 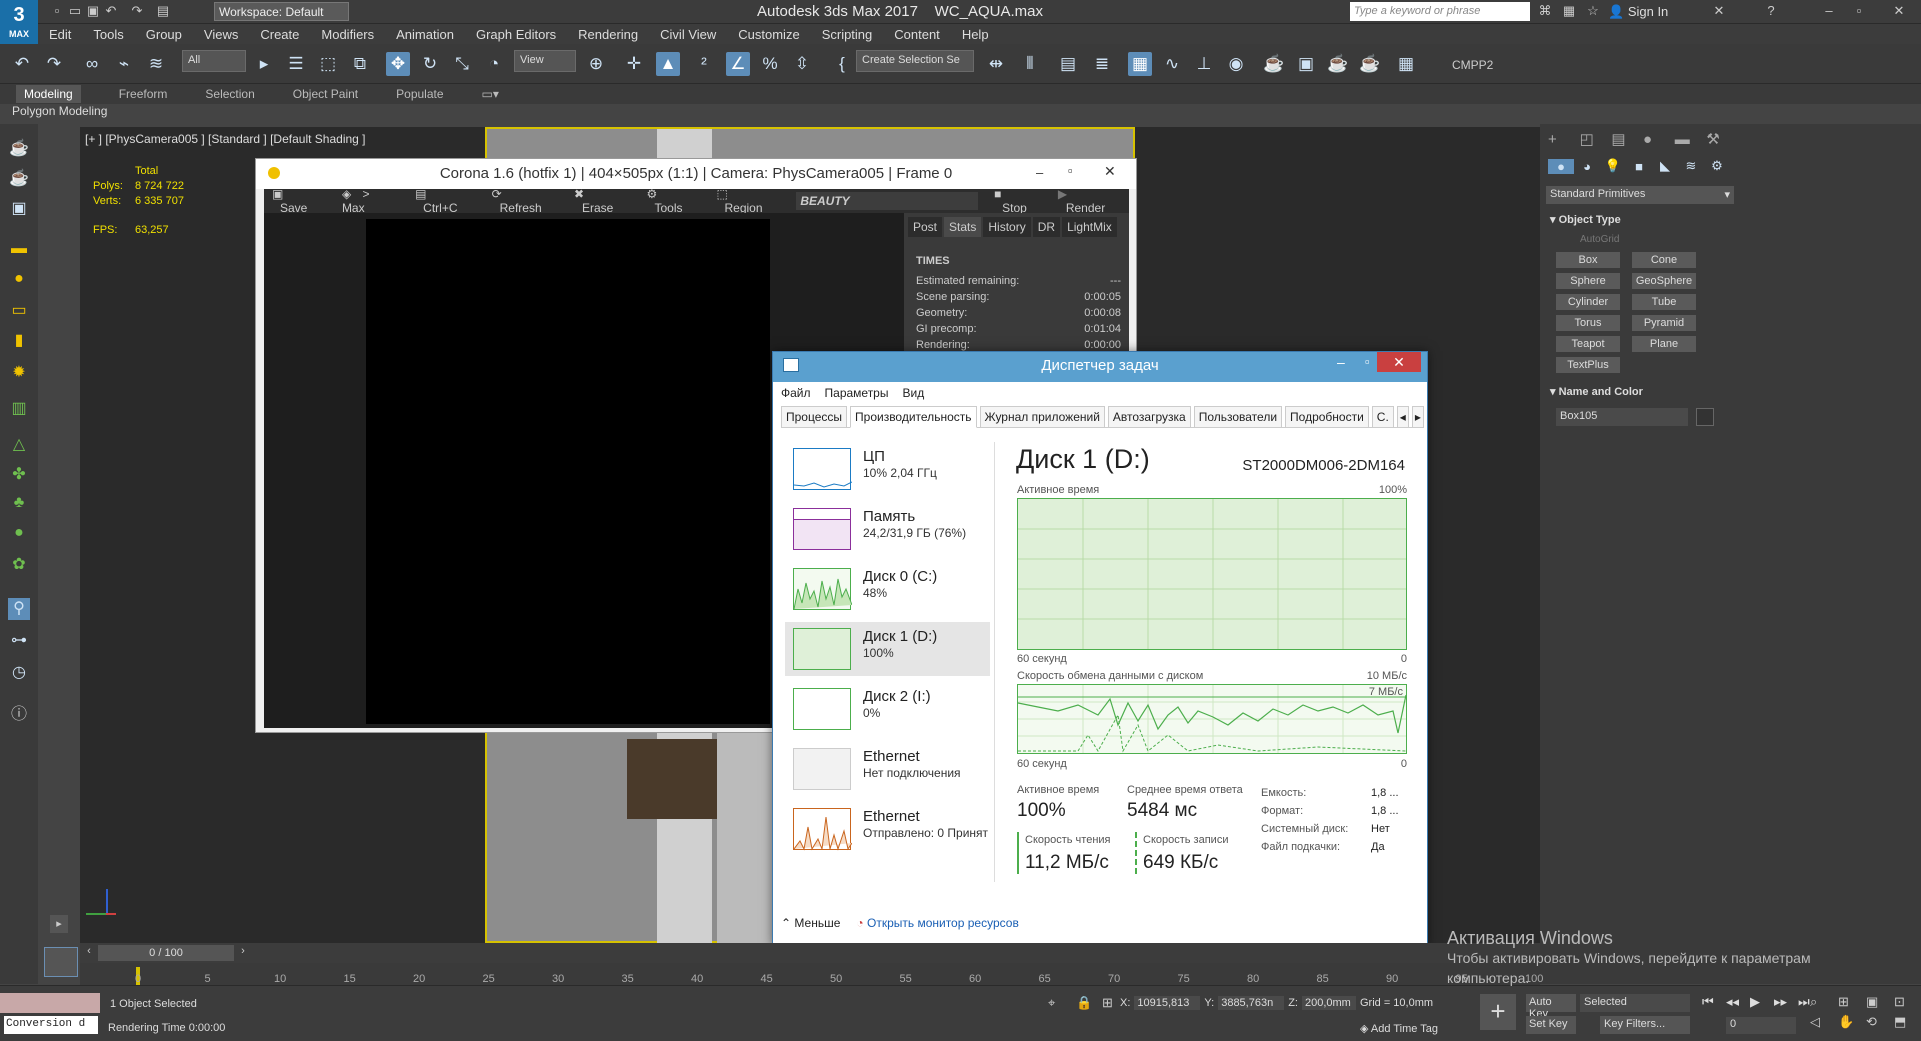 What do you see at coordinates (347, 34) in the screenshot?
I see `menu-modifiers: Modifiers` at bounding box center [347, 34].